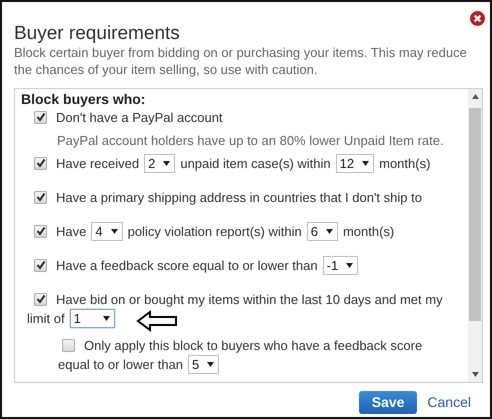 The width and height of the screenshot is (492, 419). I want to click on rule-text: Have a feedback score equal to or lower than, so click(187, 266).